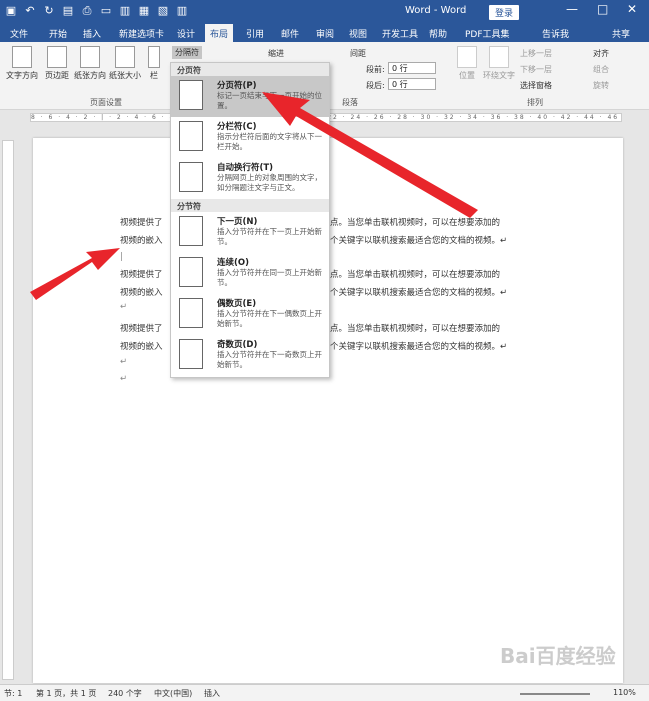 Image resolution: width=649 pixels, height=701 pixels. What do you see at coordinates (412, 84) in the screenshot?
I see `after-spinner: 0 行` at bounding box center [412, 84].